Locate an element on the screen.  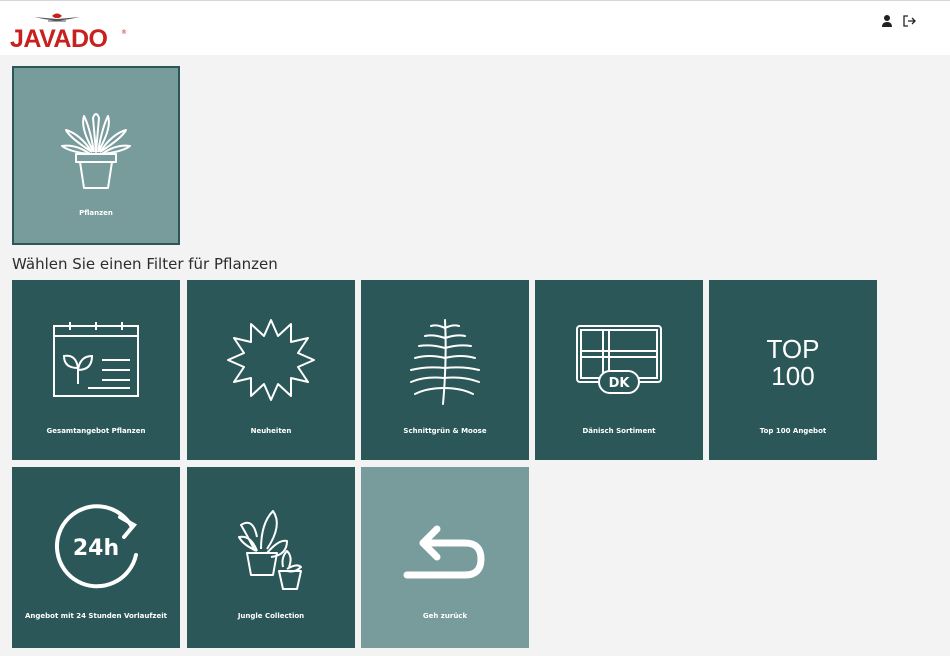
filter-label: Neuheiten is located at coordinates (271, 431).